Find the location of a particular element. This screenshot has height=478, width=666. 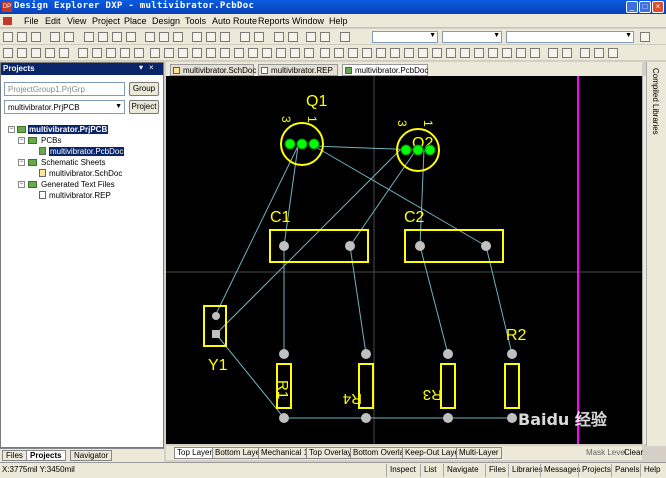

align-right-icon is located at coordinates (465, 53).